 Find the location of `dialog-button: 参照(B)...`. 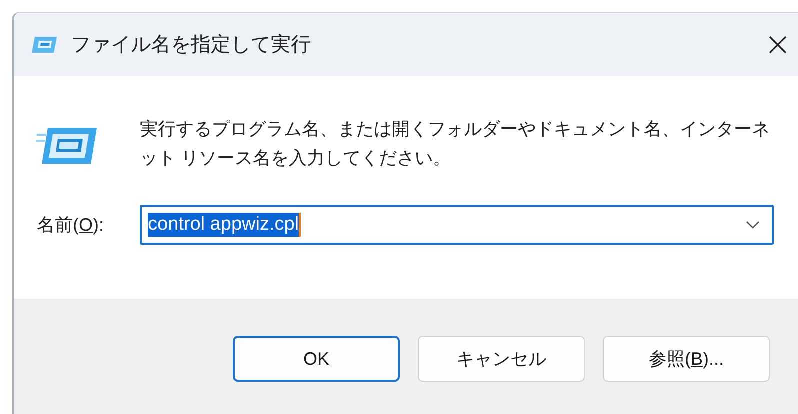

dialog-button: 参照(B)... is located at coordinates (686, 359).